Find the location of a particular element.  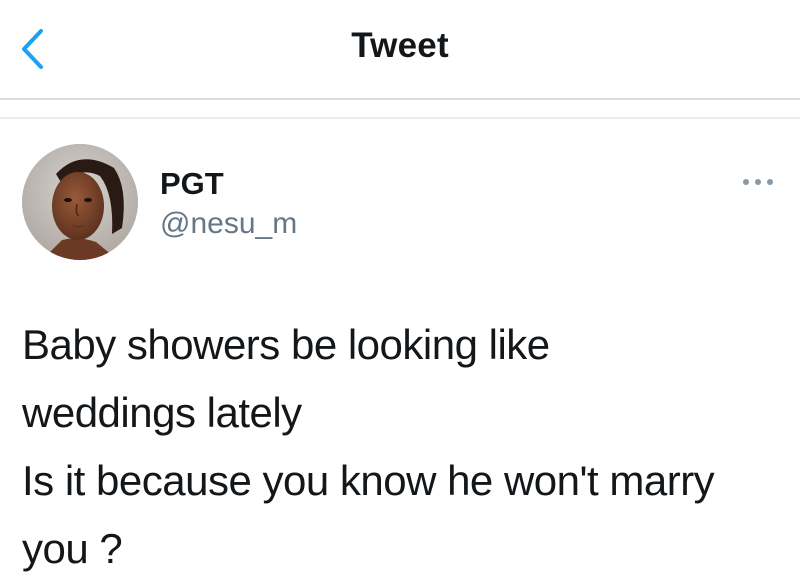

tweet-text-line: Is it because you know he won't marry is located at coordinates (368, 480).